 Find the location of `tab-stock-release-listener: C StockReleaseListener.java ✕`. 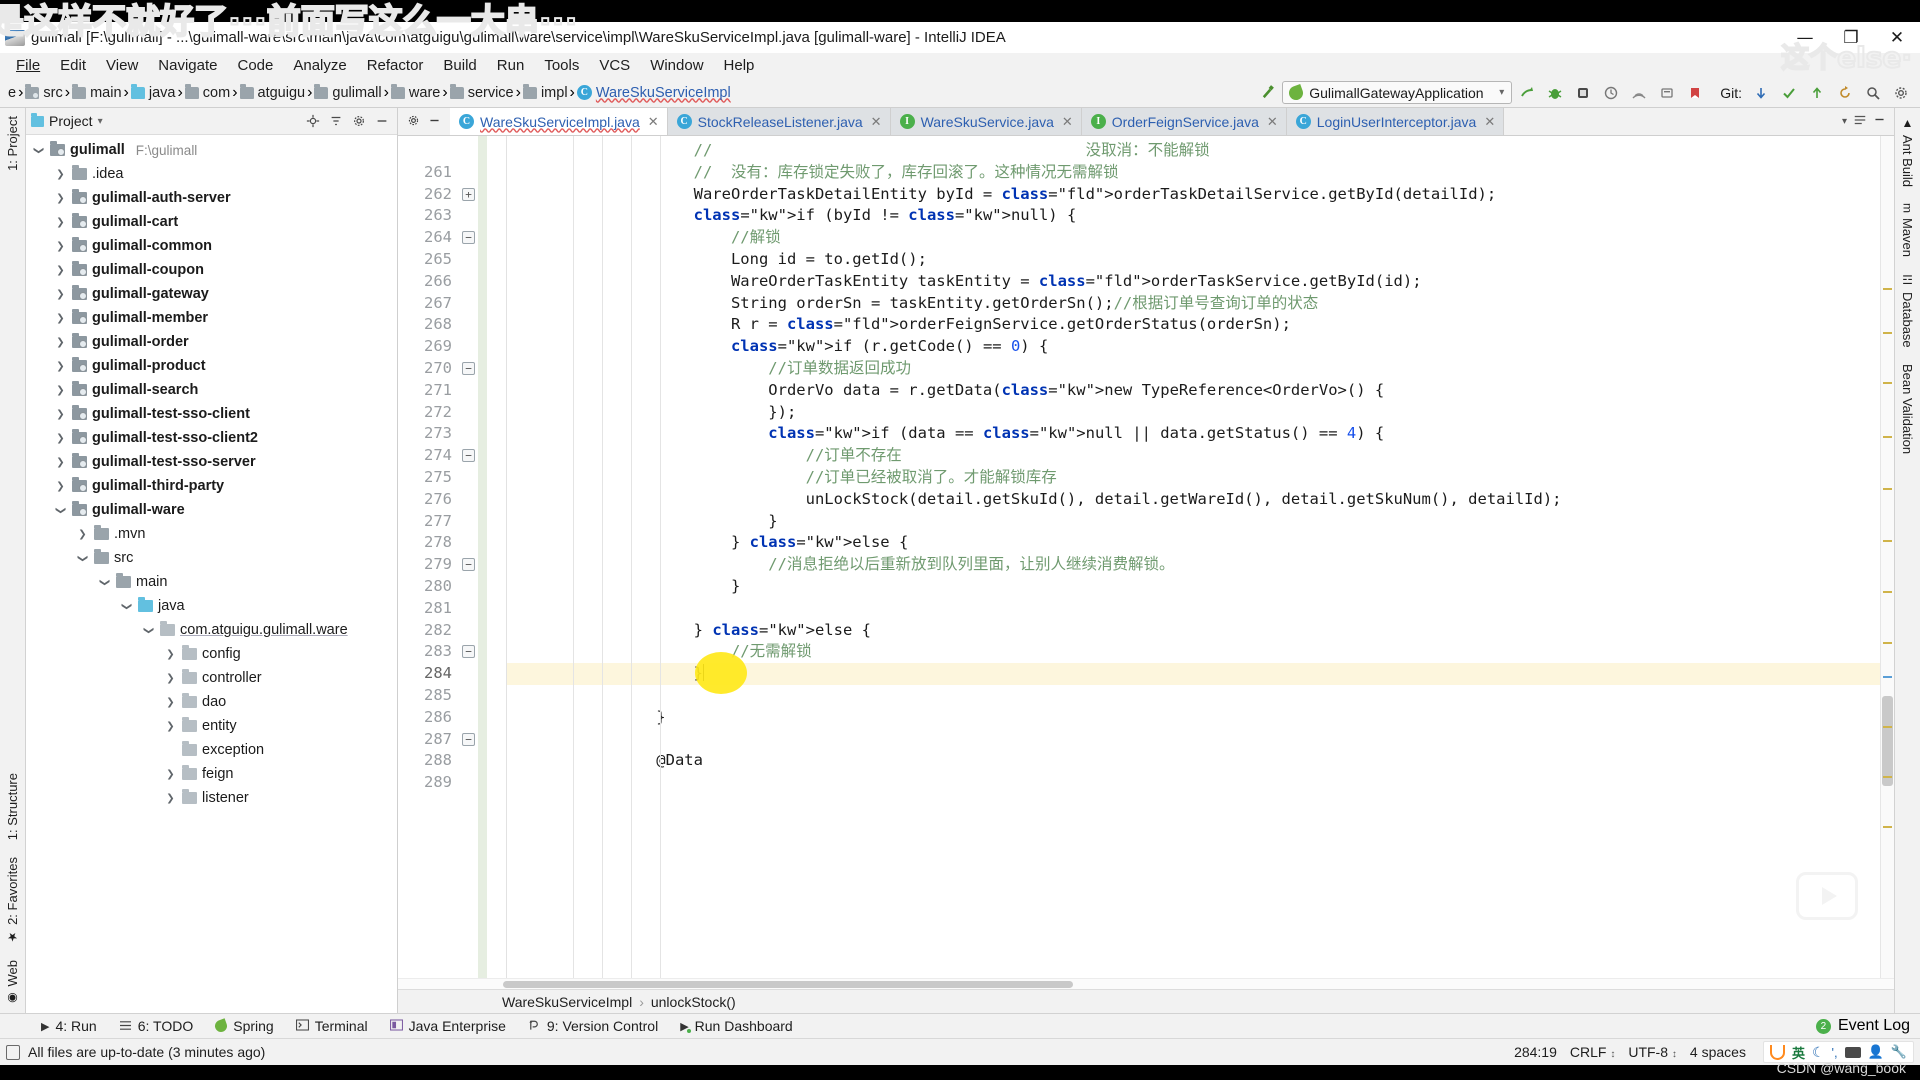

tab-stock-release-listener: C StockReleaseListener.java ✕ is located at coordinates (779, 121).